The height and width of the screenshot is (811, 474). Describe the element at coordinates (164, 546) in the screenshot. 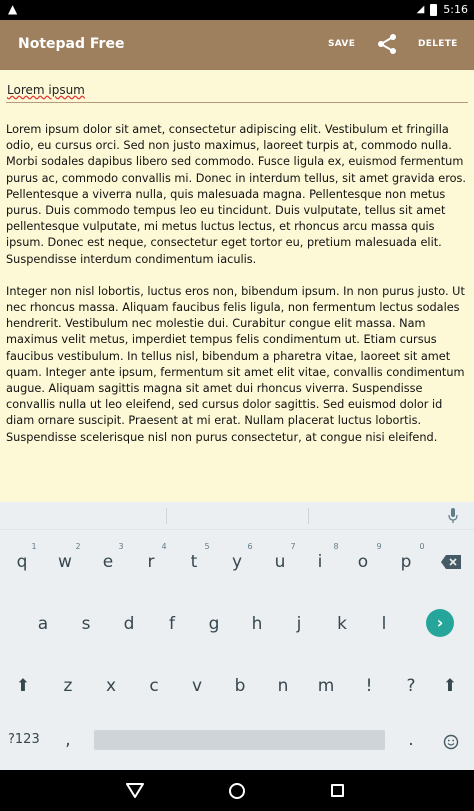

I see `key-hint: 4` at that location.